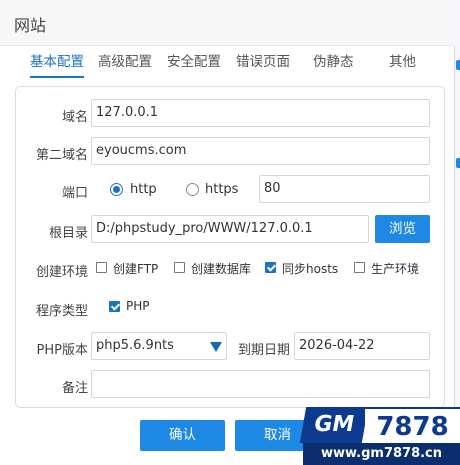 The image size is (460, 465). Describe the element at coordinates (62, 350) in the screenshot. I see `php-version-label: PHP版本` at that location.